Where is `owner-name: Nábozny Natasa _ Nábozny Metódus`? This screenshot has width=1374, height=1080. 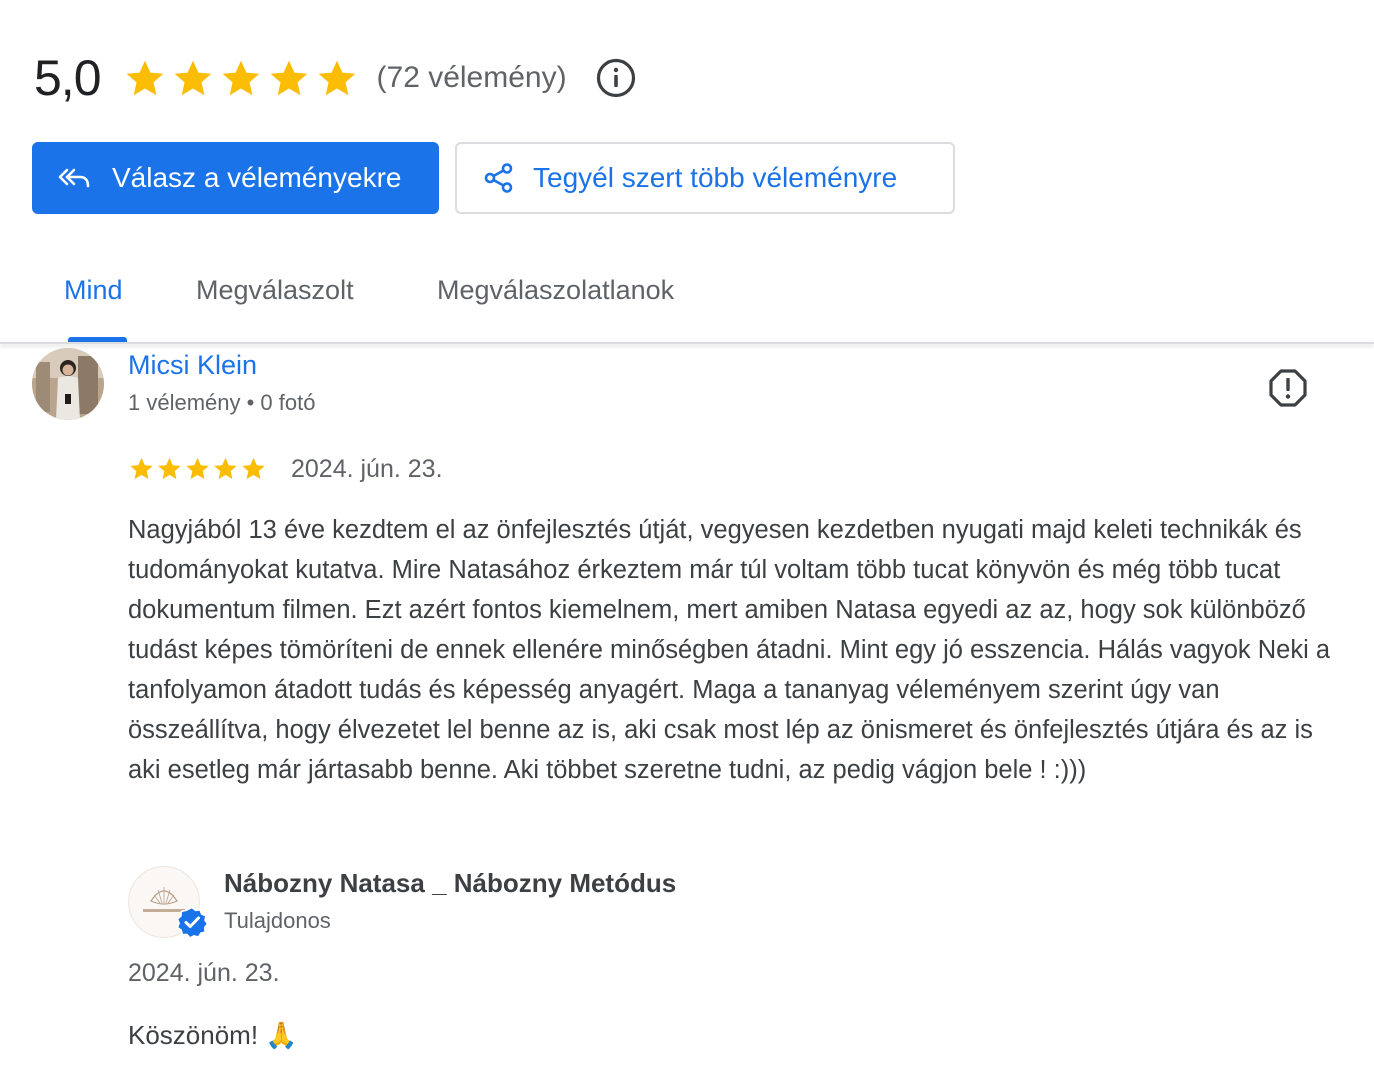
owner-name: Nábozny Natasa _ Nábozny Metódus is located at coordinates (450, 883).